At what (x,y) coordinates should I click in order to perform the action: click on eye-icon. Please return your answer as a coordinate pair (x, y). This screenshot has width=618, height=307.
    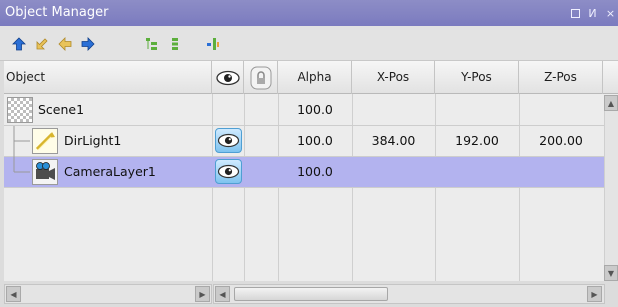
    Looking at the image, I should click on (228, 77).